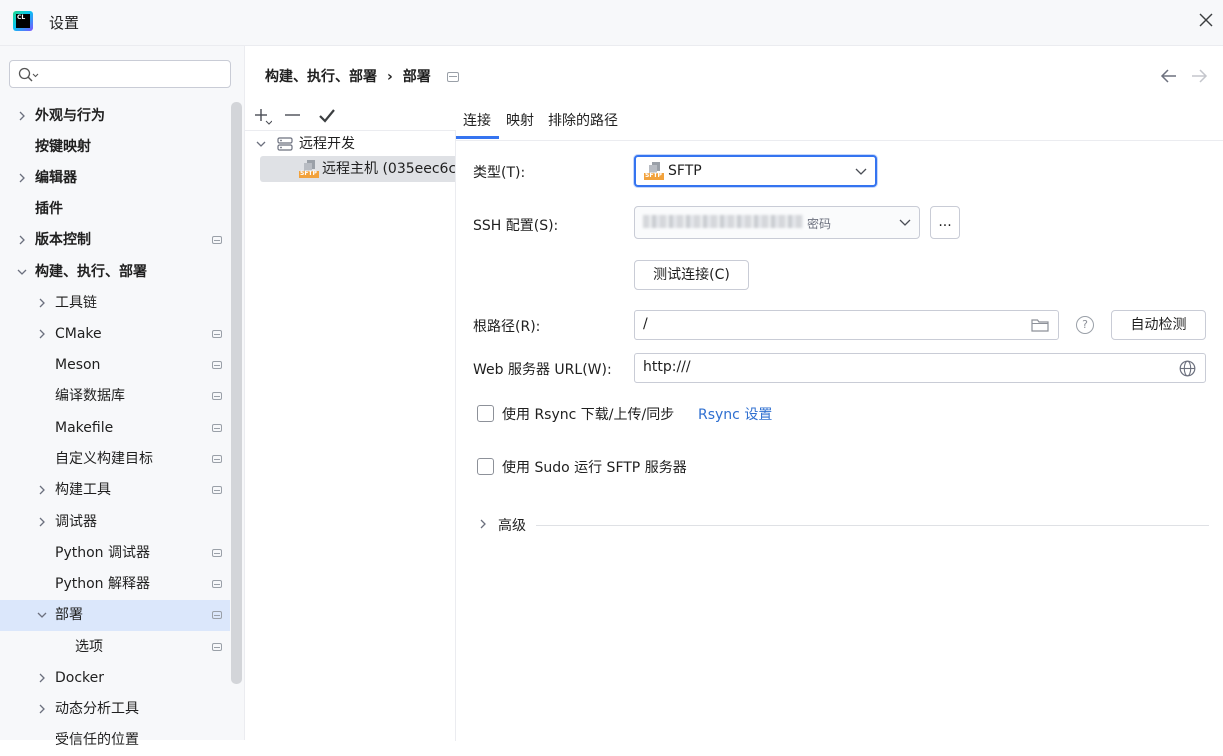 The width and height of the screenshot is (1223, 756). Describe the element at coordinates (520, 120) in the screenshot. I see `tab-mappings: 映射` at that location.